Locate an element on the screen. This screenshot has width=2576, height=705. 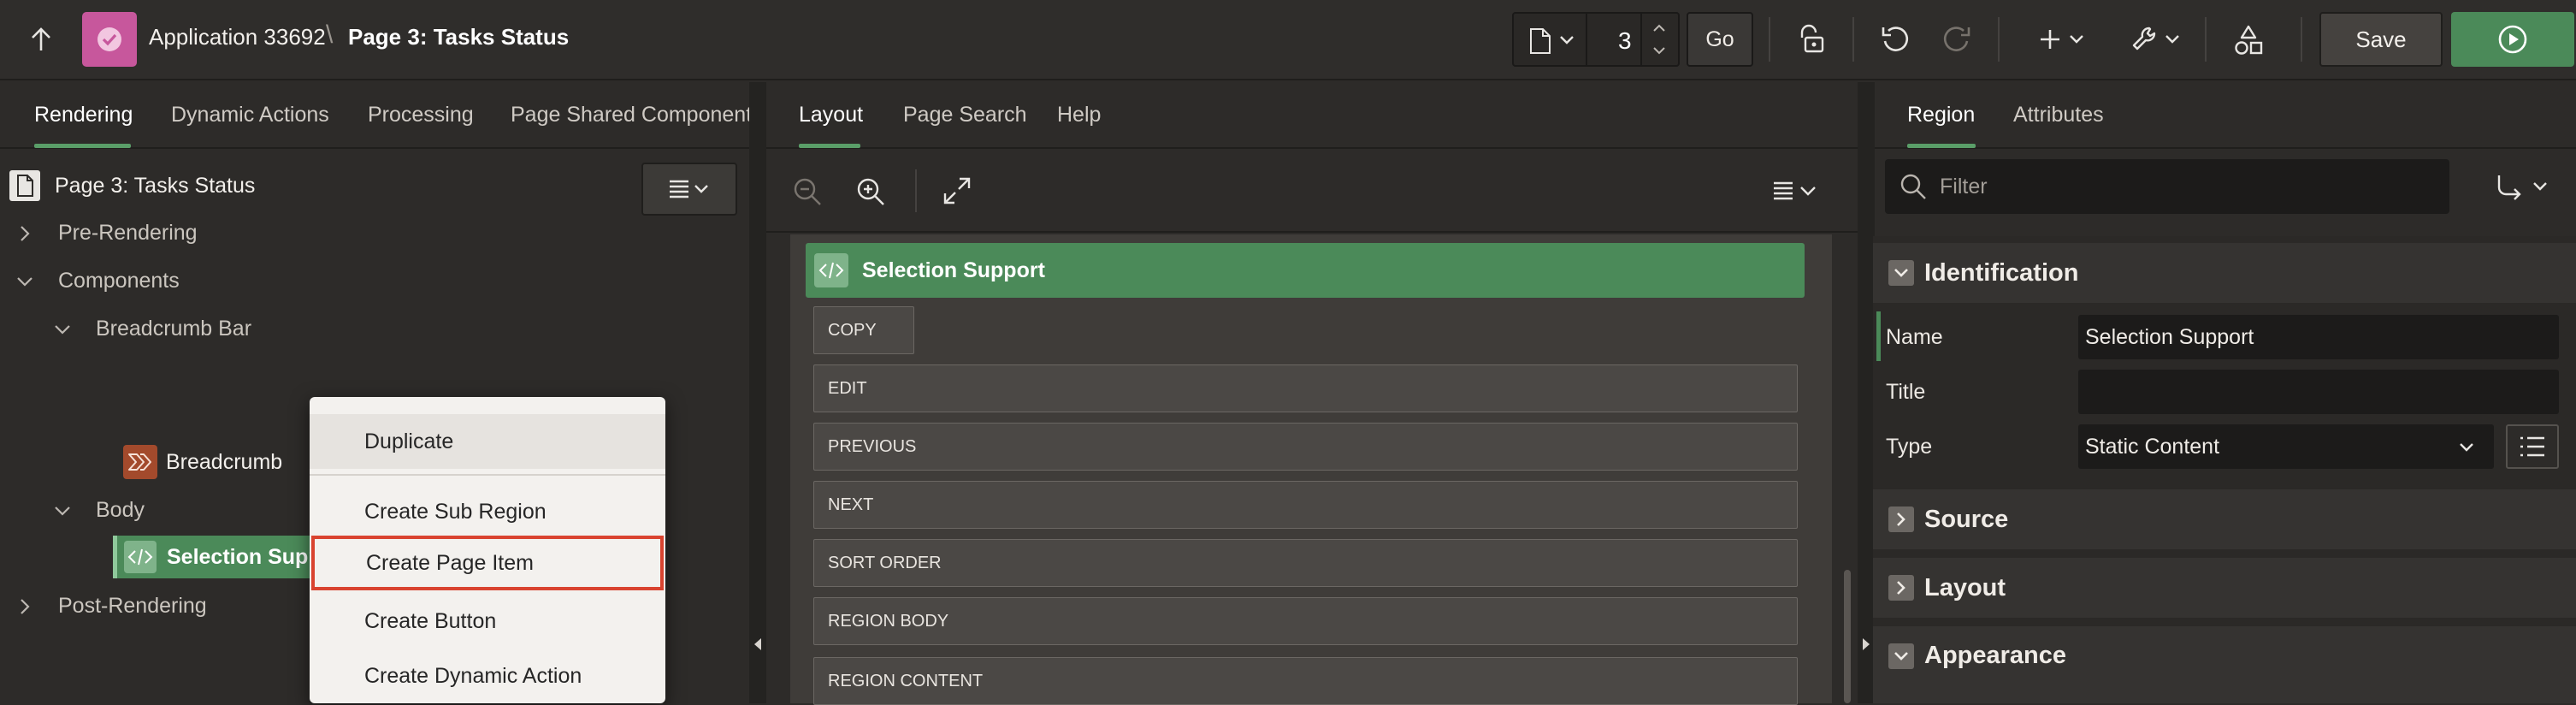
collapse-right-icon is located at coordinates (1866, 644).